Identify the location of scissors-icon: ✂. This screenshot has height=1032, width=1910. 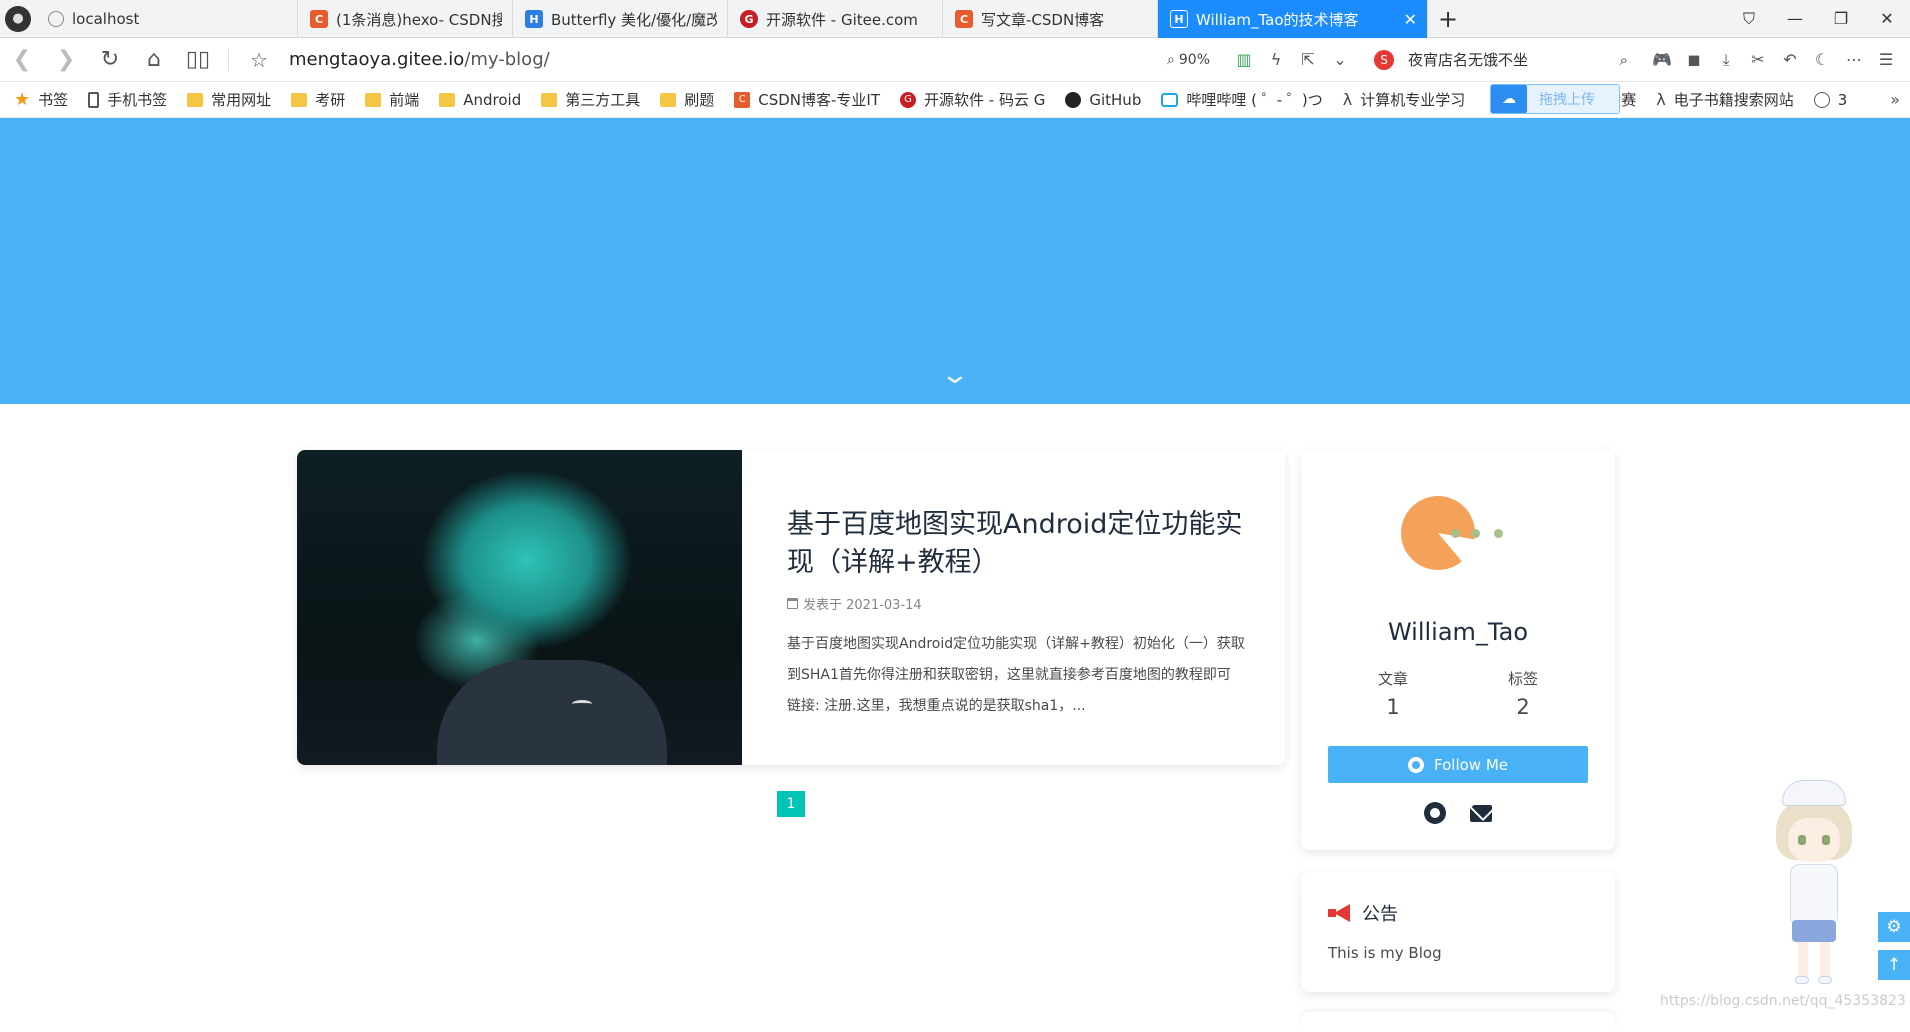
(1758, 59).